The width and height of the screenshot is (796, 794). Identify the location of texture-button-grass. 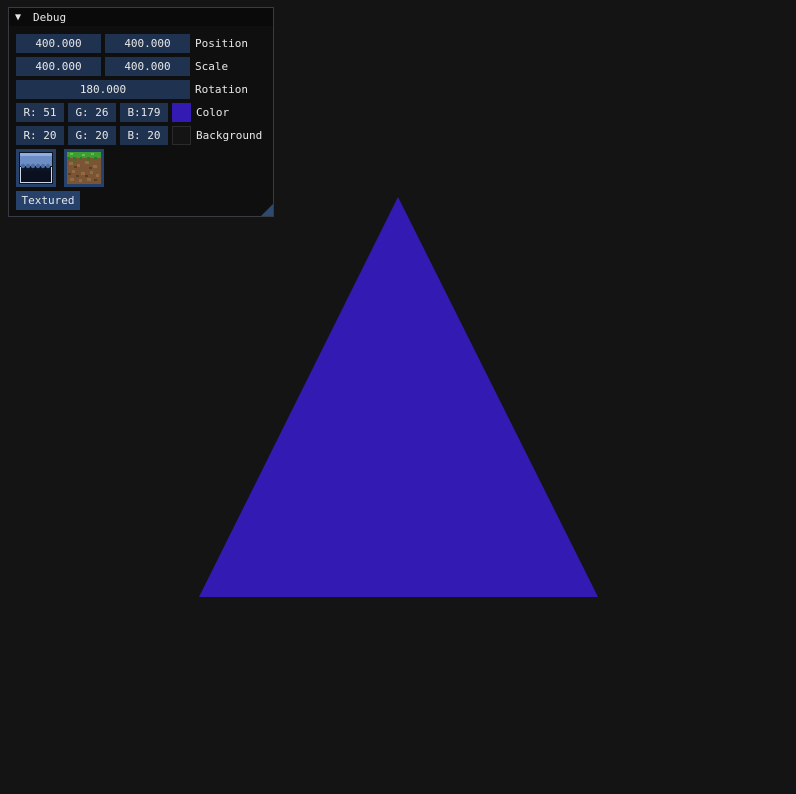
(84, 168).